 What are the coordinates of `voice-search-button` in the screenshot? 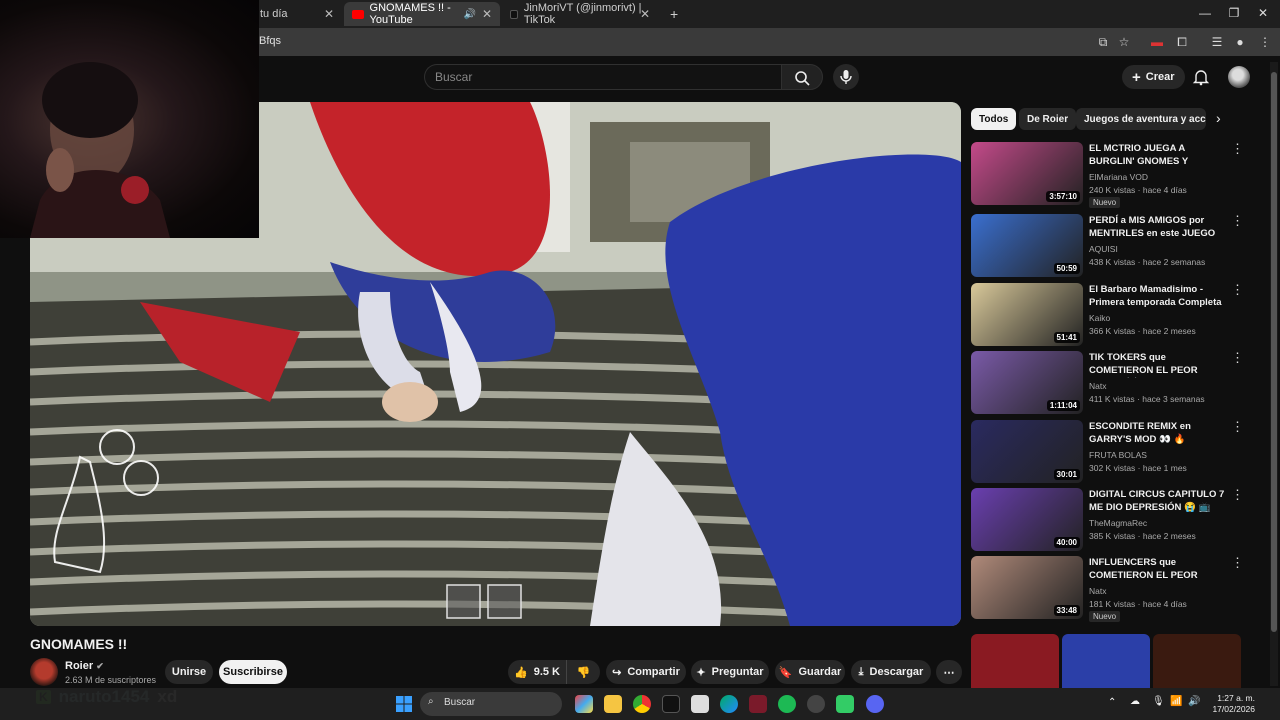 It's located at (846, 77).